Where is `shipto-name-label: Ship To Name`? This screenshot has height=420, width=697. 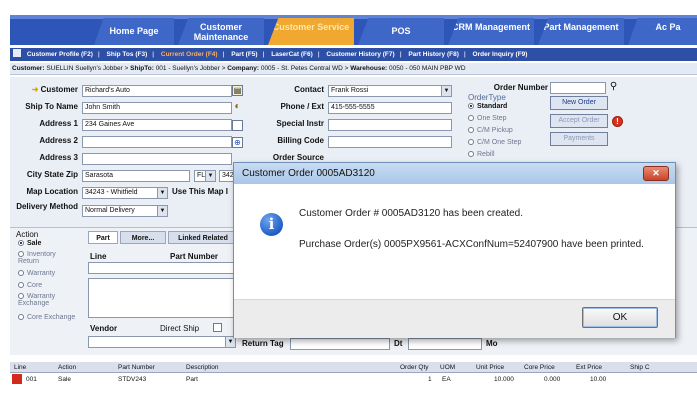 shipto-name-label: Ship To Name is located at coordinates (51, 106).